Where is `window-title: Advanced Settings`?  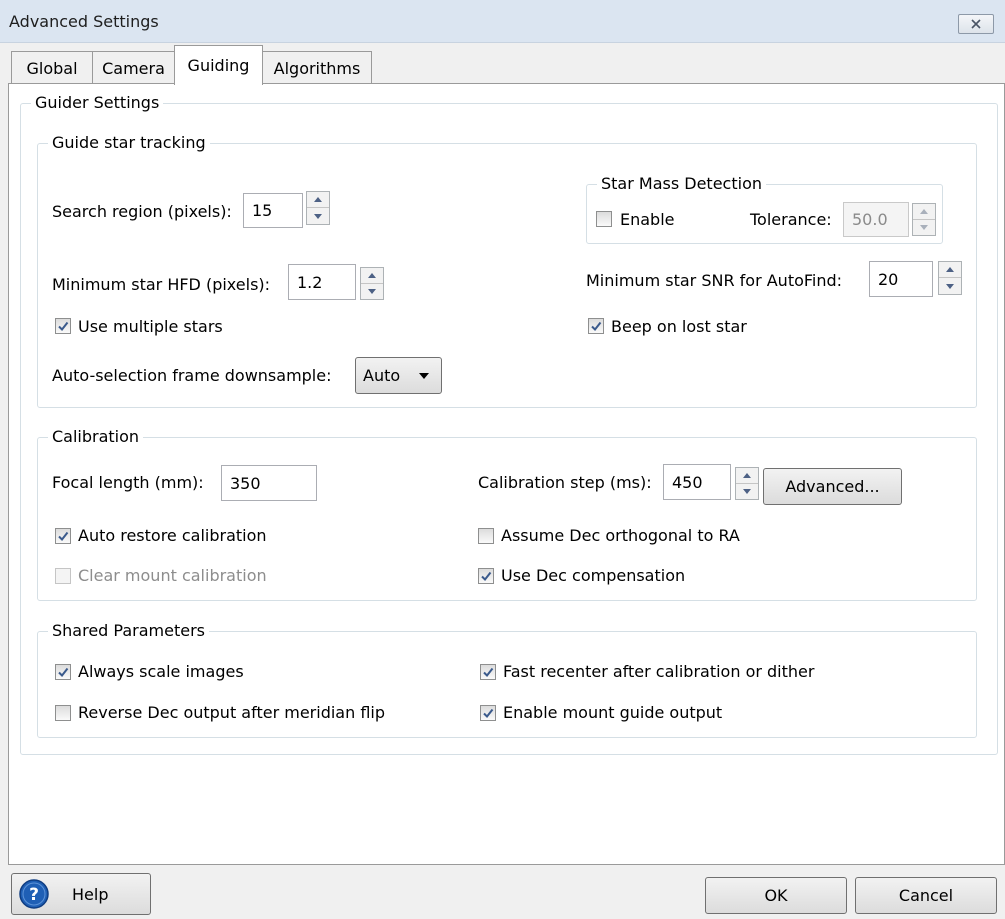
window-title: Advanced Settings is located at coordinates (84, 21).